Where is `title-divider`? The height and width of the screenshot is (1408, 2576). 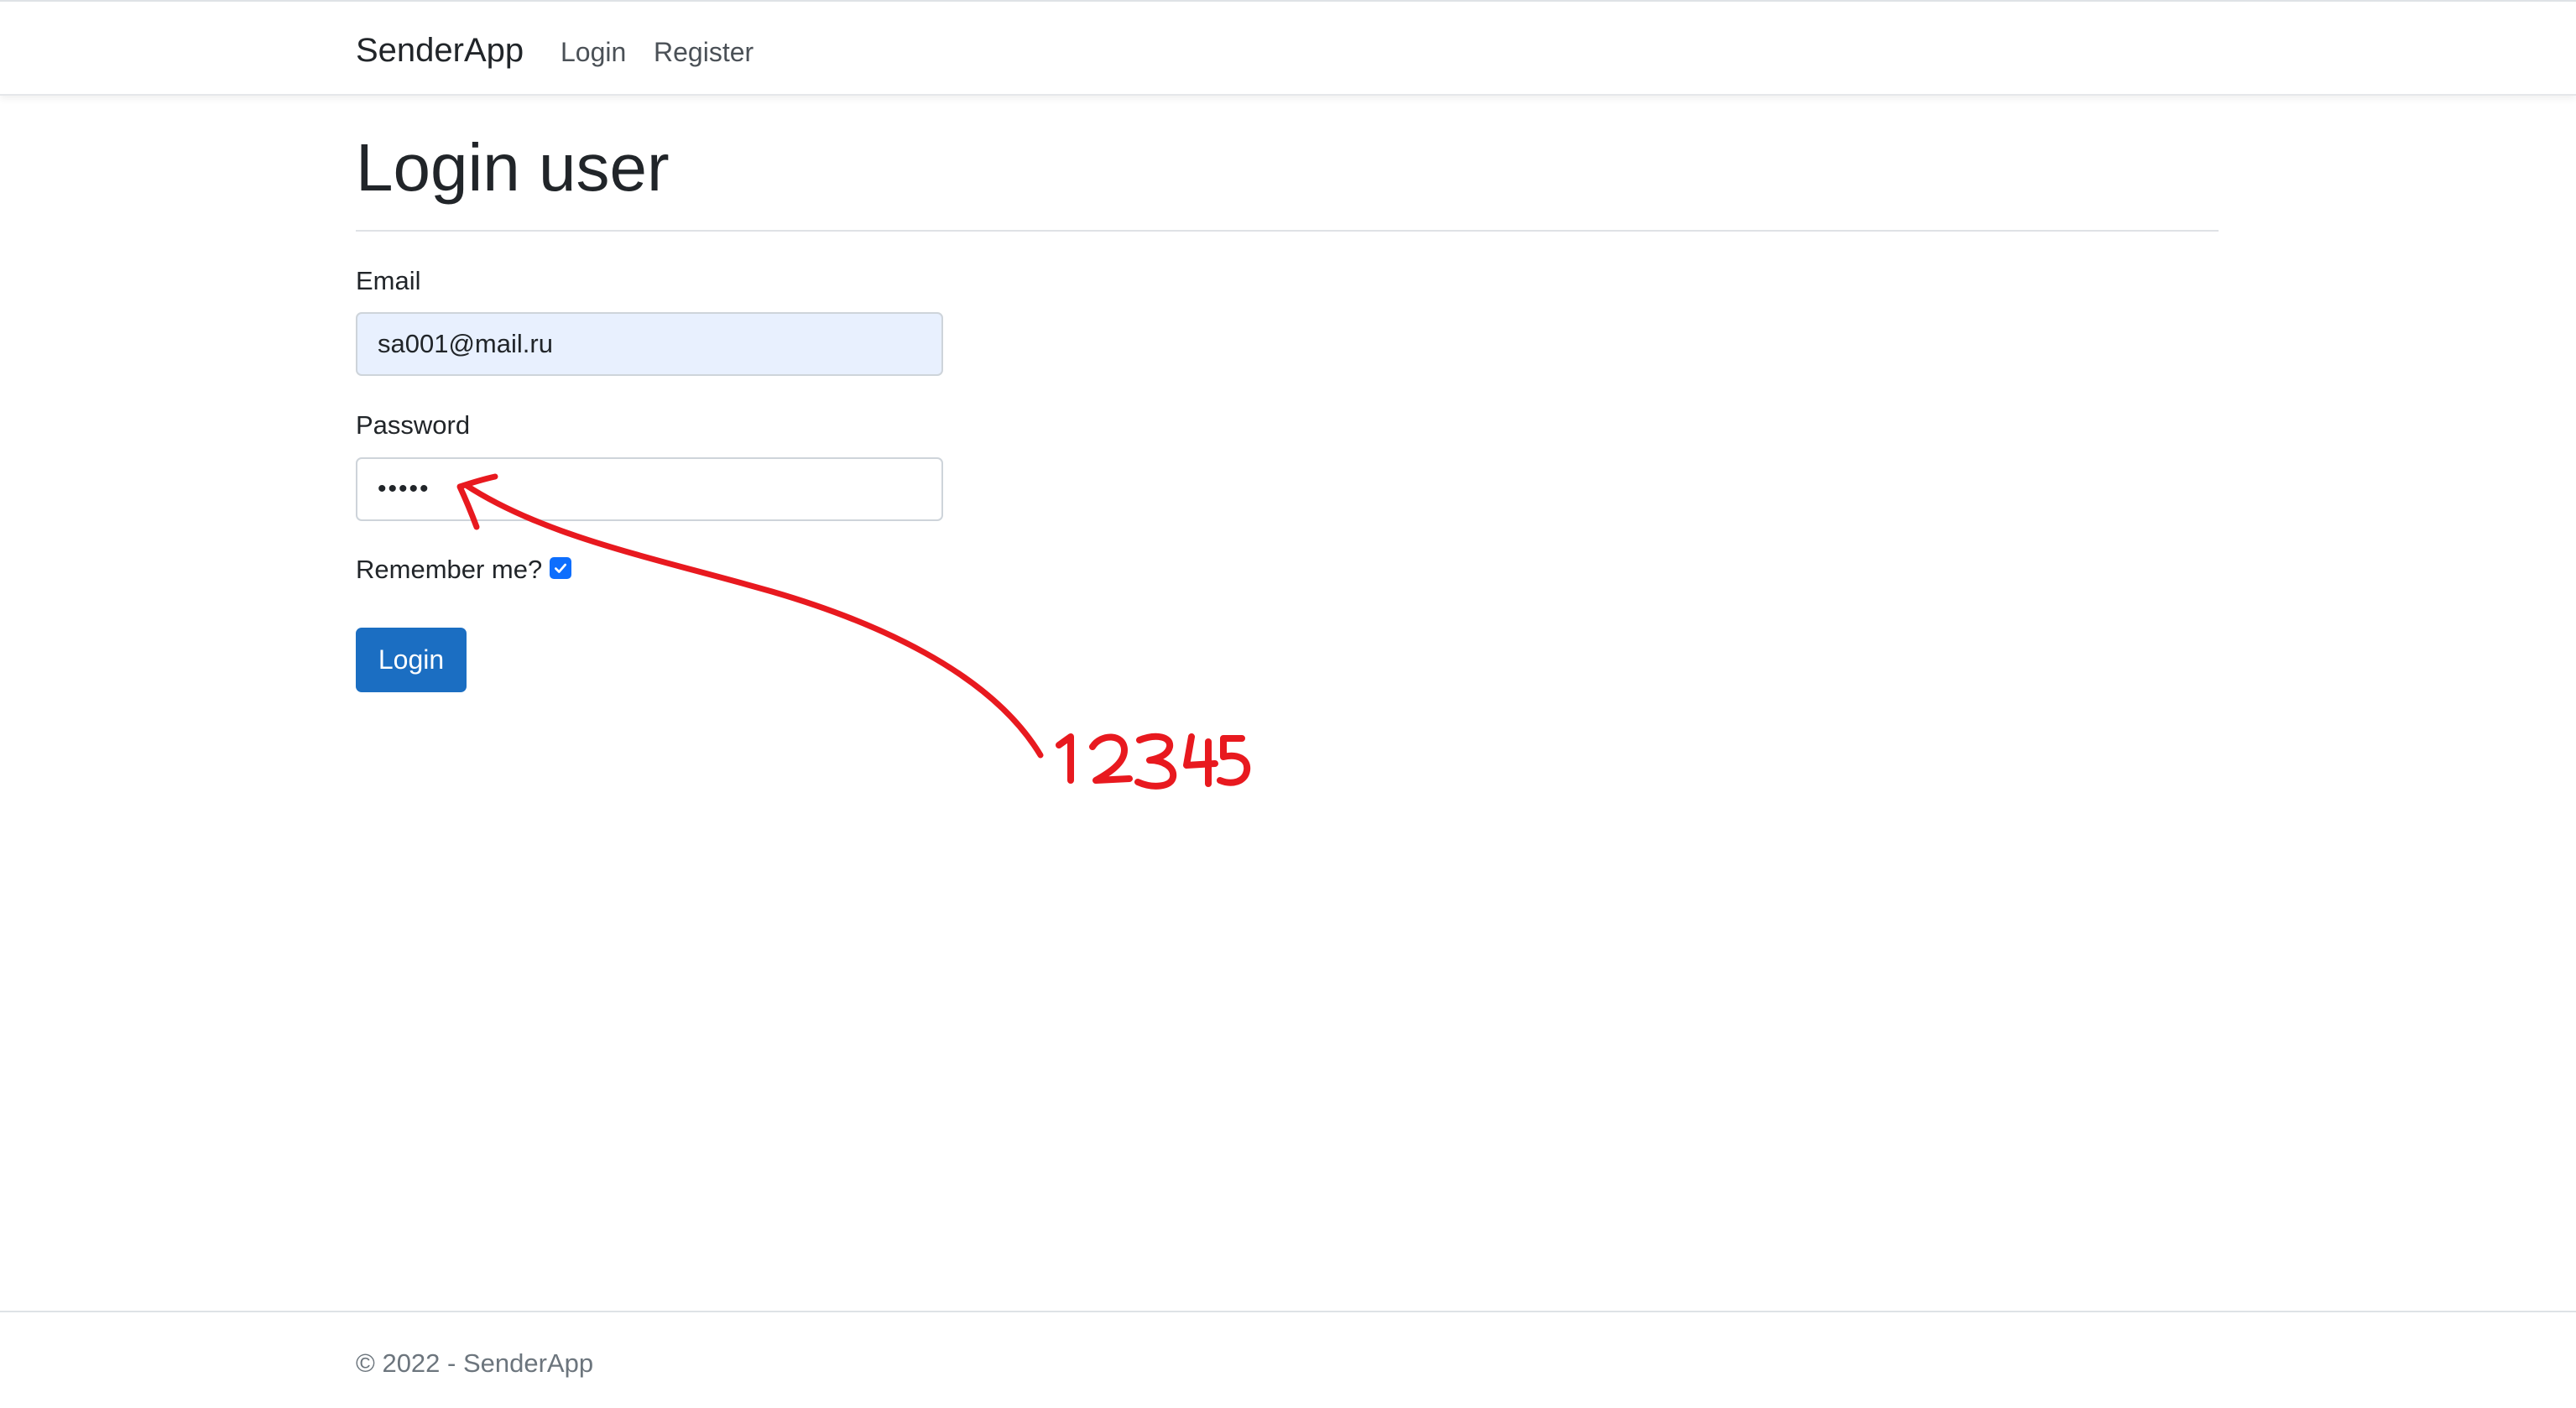 title-divider is located at coordinates (1287, 231).